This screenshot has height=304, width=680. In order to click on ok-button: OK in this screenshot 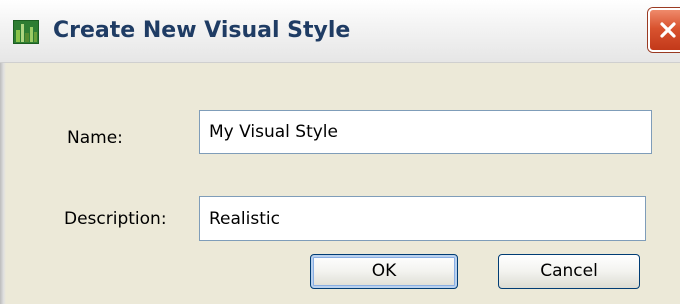, I will do `click(384, 271)`.